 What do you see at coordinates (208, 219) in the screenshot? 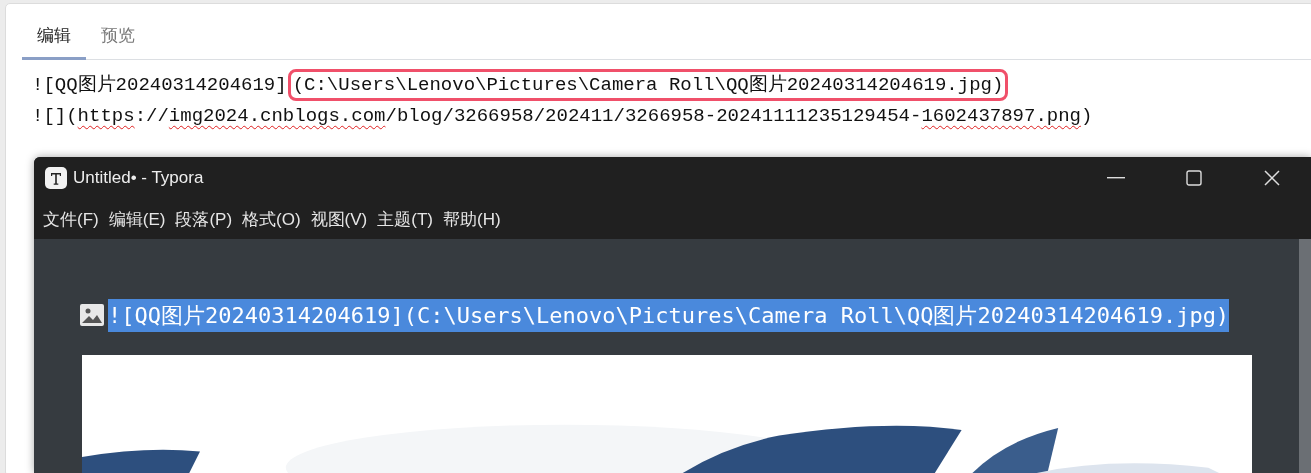
I see `menu-item: 段落(P)` at bounding box center [208, 219].